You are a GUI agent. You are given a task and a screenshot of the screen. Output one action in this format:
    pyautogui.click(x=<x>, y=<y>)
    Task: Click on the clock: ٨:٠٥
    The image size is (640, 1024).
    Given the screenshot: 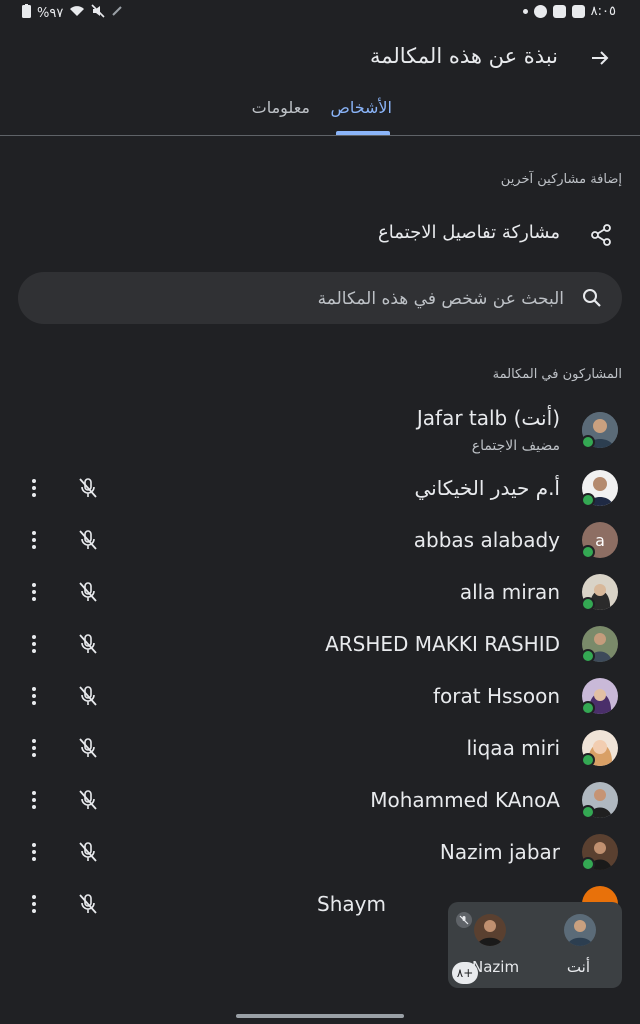 What is the action you would take?
    pyautogui.click(x=603, y=11)
    